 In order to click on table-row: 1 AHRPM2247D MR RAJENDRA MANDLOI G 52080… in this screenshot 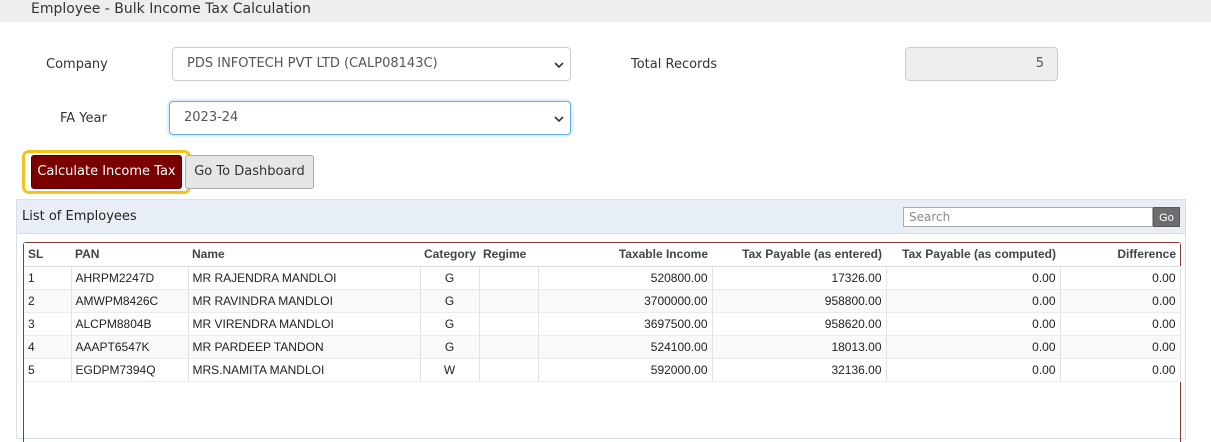, I will do `click(602, 278)`.